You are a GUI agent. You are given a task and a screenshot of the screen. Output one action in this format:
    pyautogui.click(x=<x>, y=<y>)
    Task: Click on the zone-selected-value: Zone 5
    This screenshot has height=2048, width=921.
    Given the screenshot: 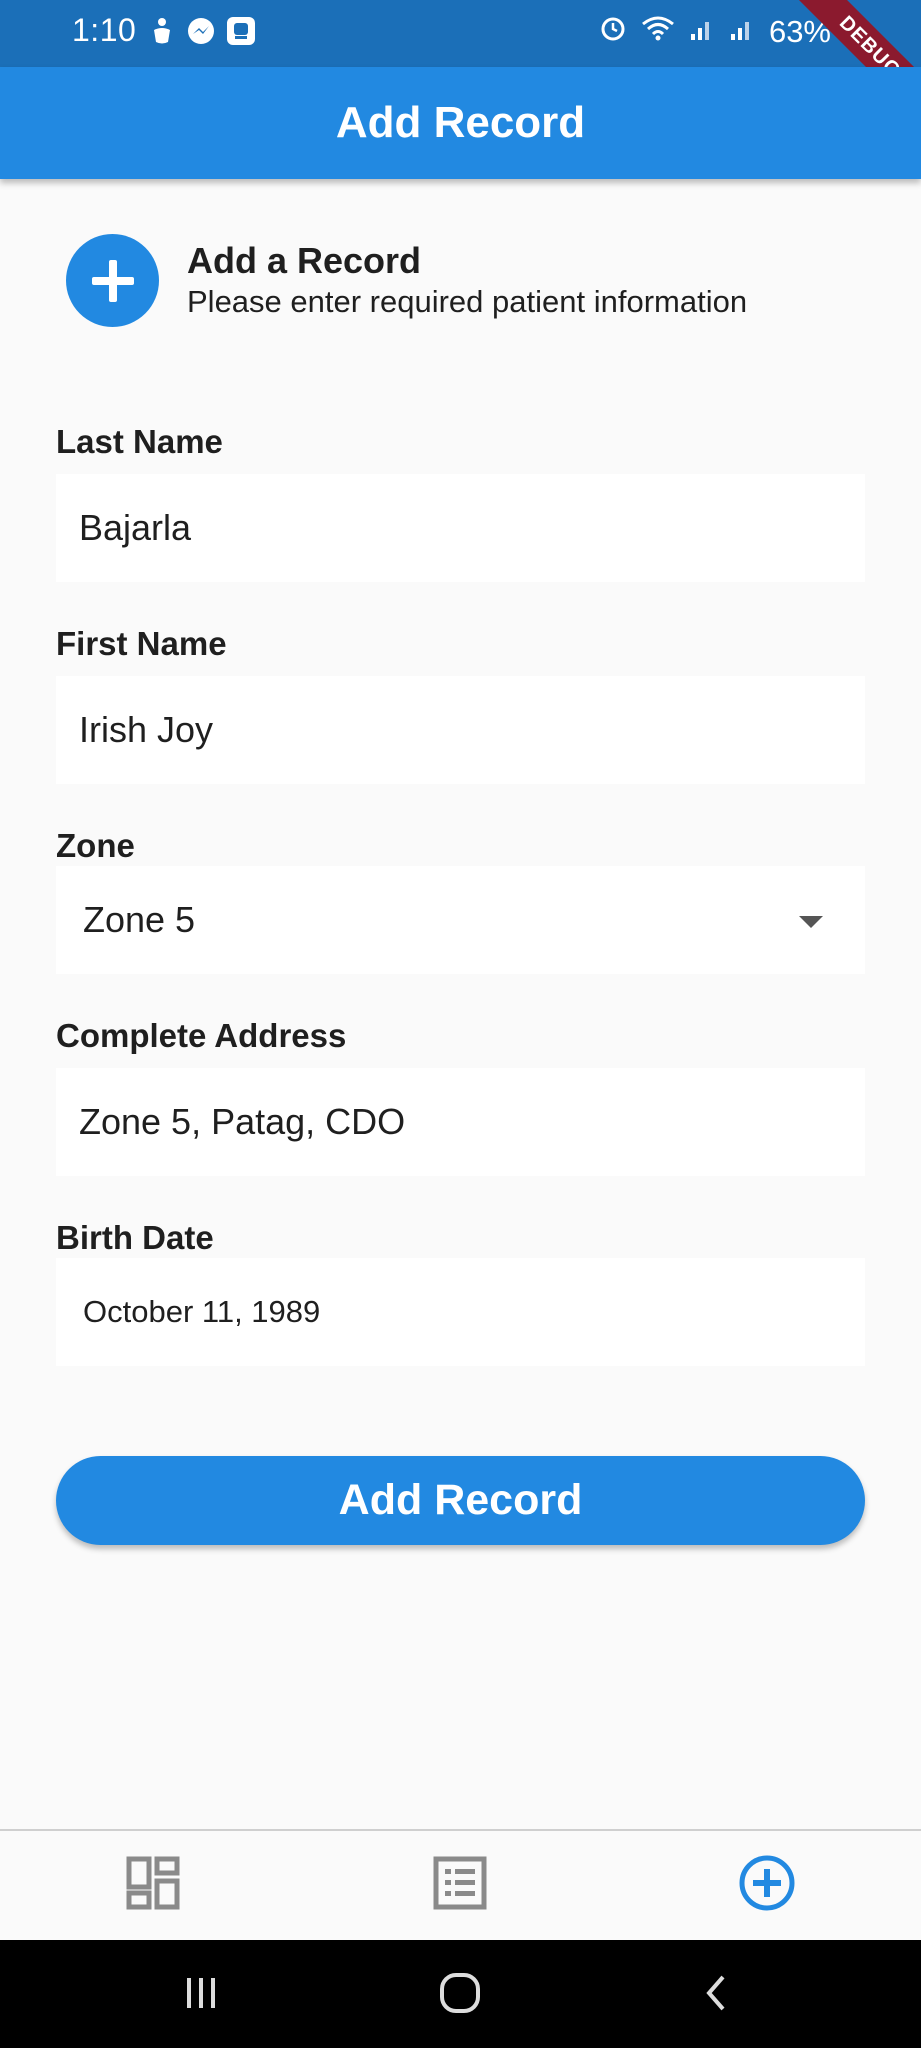 What is the action you would take?
    pyautogui.click(x=139, y=919)
    